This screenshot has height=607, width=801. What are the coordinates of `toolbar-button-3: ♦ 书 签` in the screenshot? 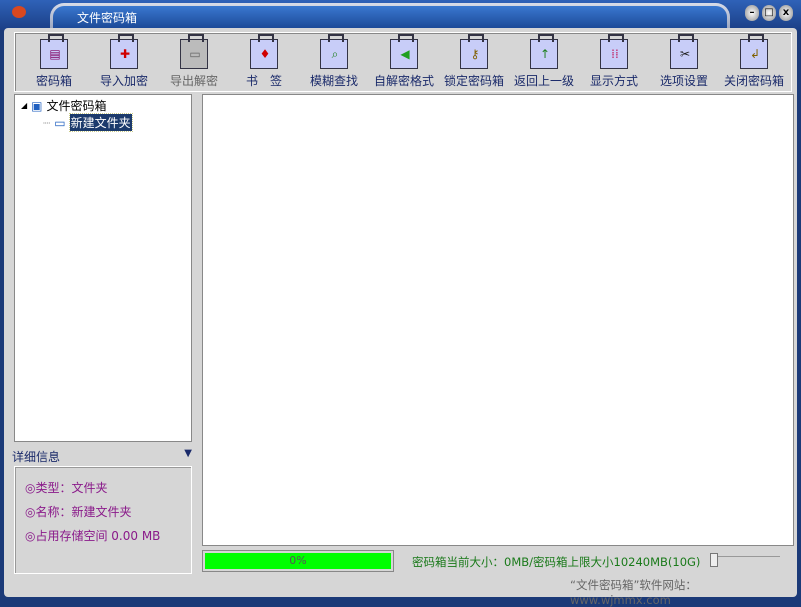 It's located at (264, 62).